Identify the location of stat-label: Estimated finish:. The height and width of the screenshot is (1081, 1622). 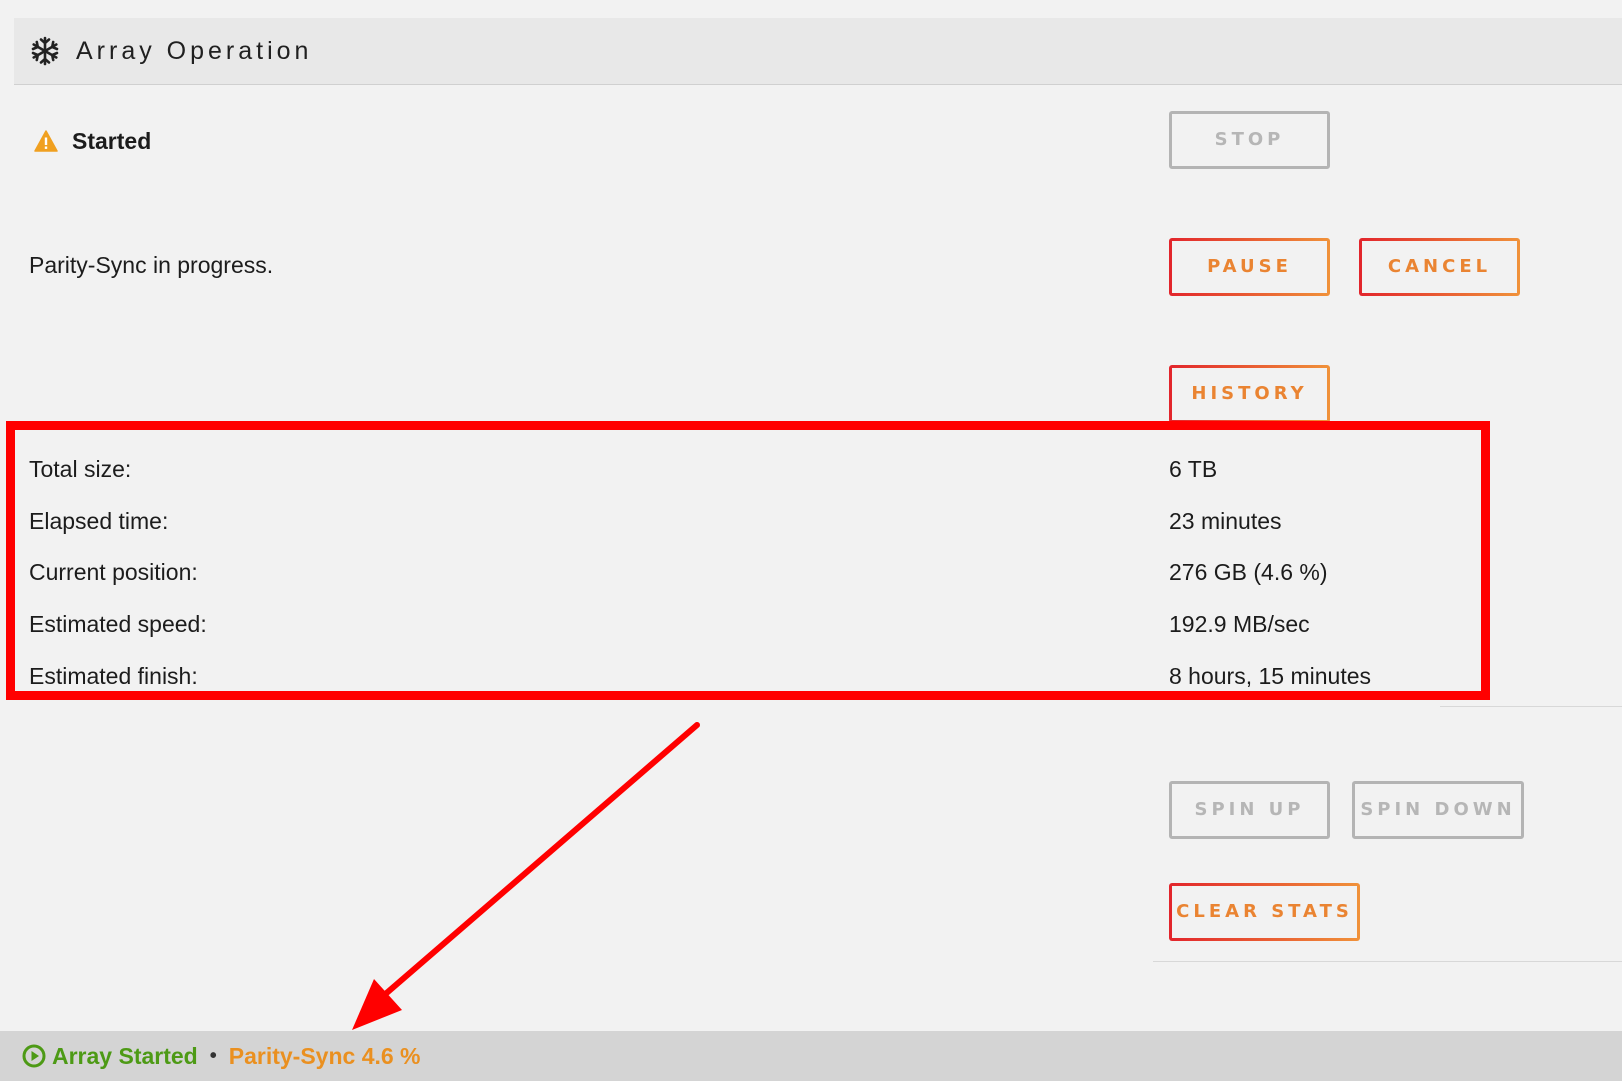
(113, 676).